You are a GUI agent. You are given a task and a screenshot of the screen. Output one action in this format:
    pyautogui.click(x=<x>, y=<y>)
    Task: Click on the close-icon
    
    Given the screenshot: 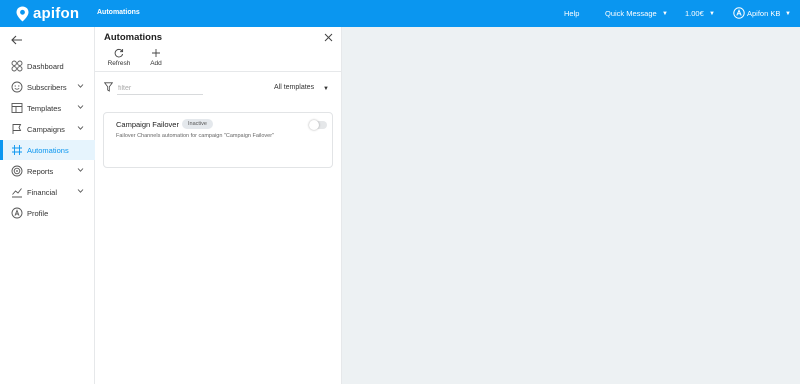 What is the action you would take?
    pyautogui.click(x=328, y=37)
    